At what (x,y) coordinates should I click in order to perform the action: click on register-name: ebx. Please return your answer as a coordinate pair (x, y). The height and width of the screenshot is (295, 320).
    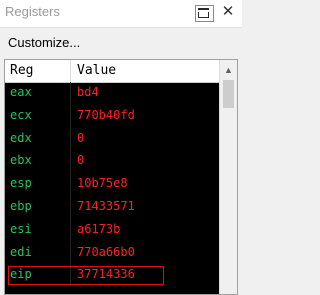
    Looking at the image, I should click on (21, 160).